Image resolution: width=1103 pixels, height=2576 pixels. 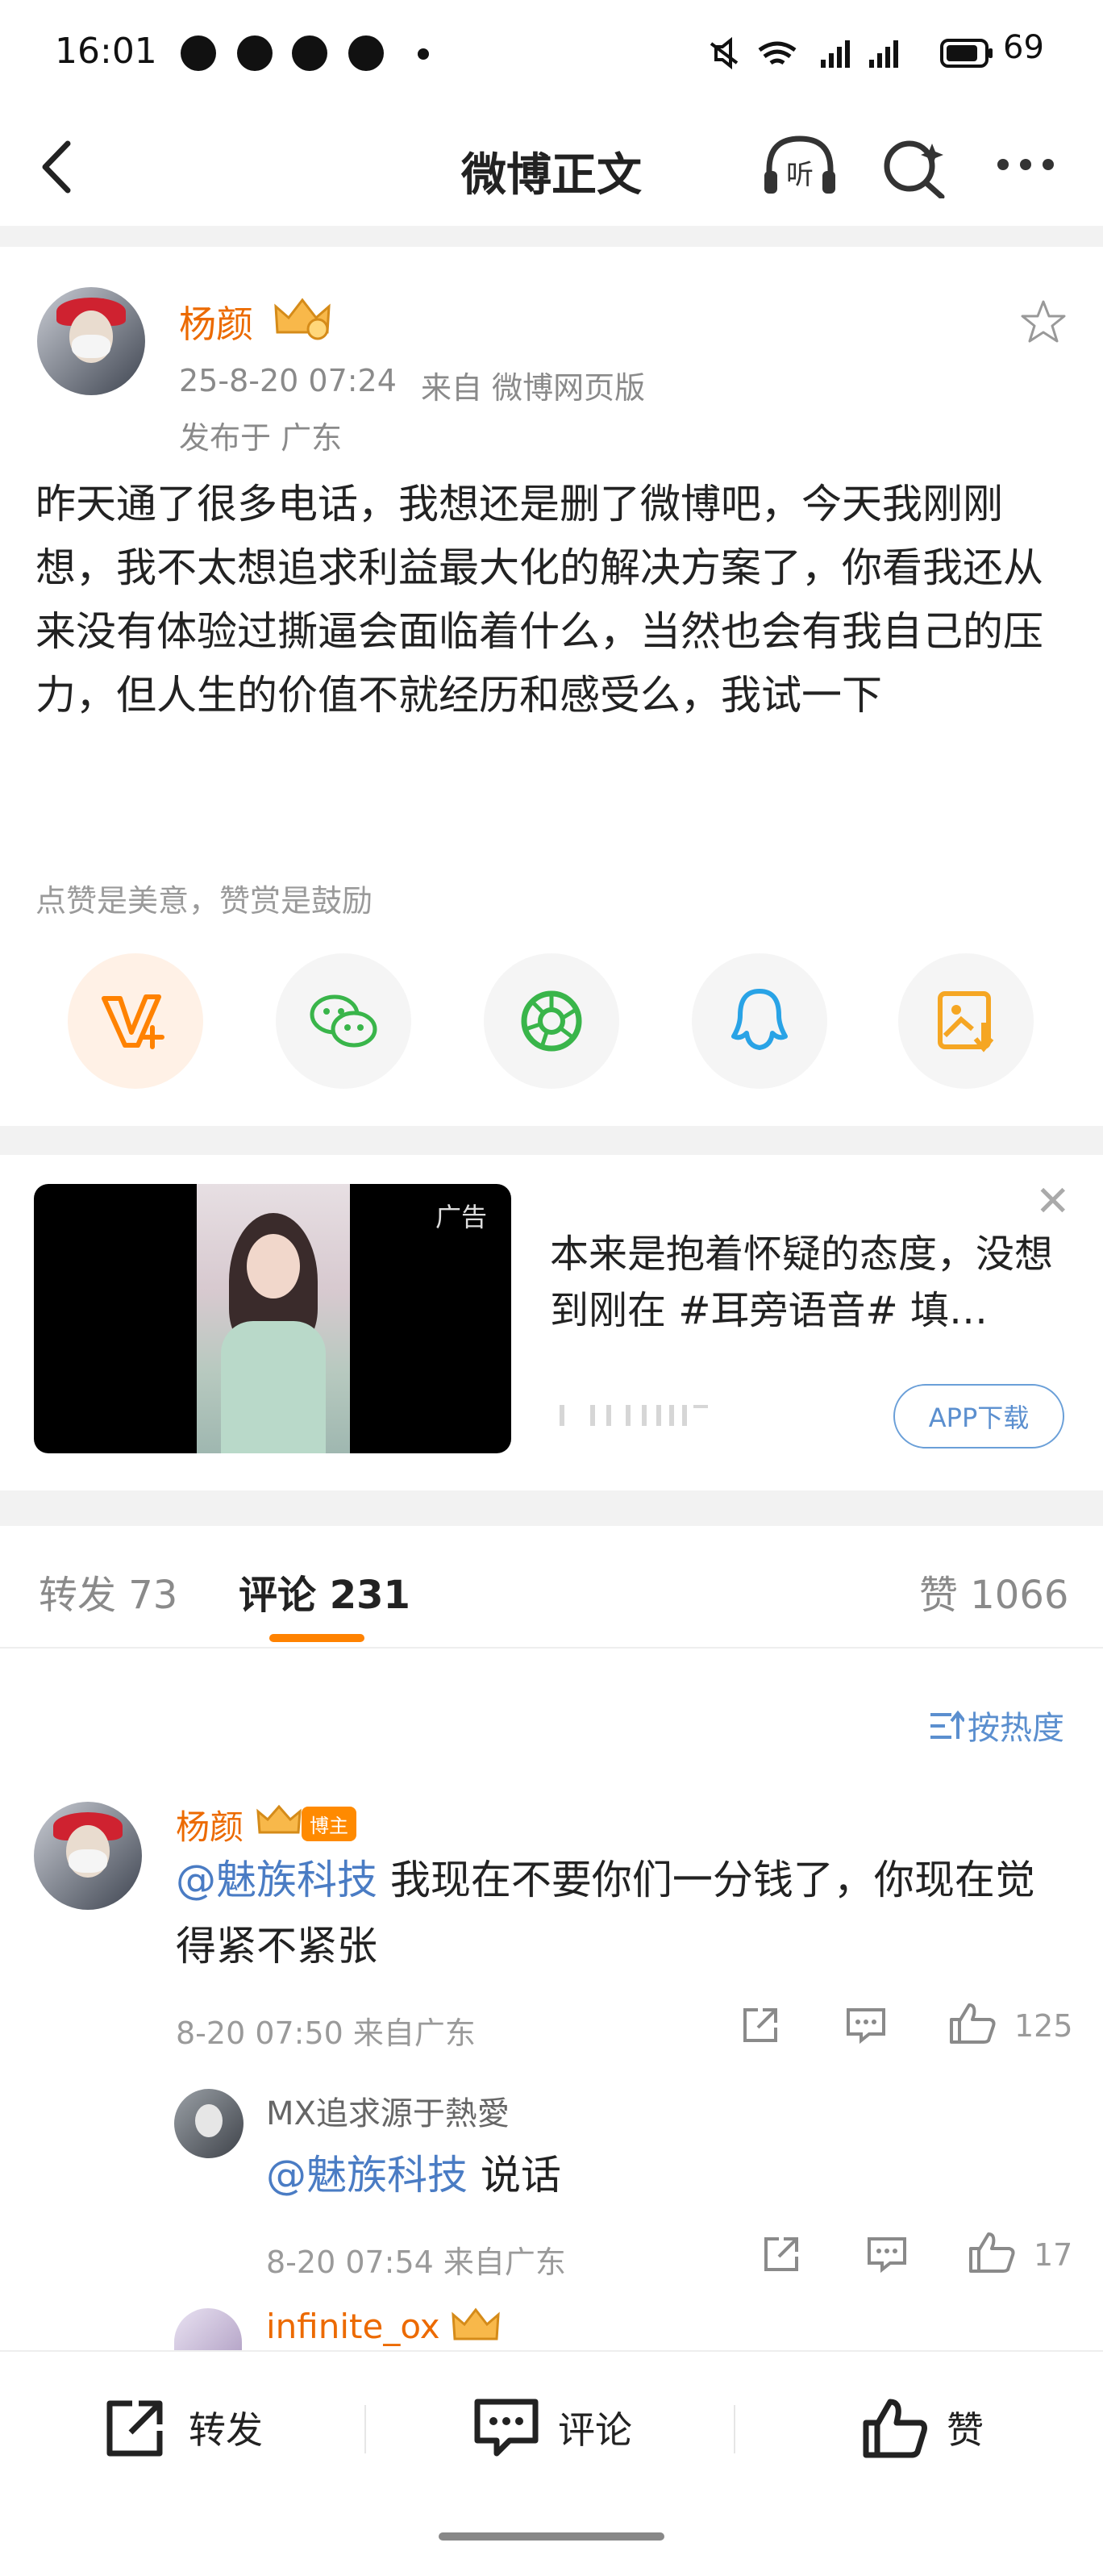 I want to click on share-qq-button, so click(x=759, y=1021).